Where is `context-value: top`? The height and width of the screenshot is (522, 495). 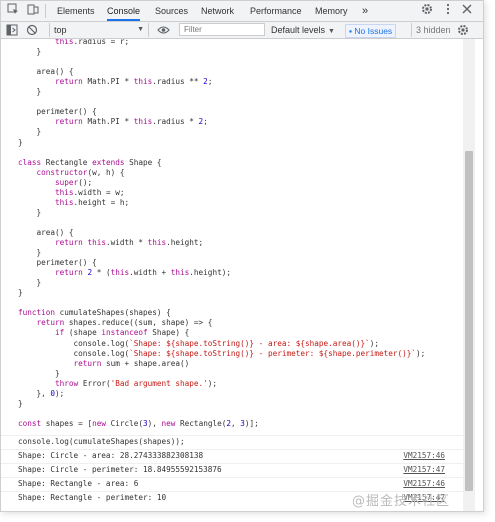
context-value: top is located at coordinates (60, 30).